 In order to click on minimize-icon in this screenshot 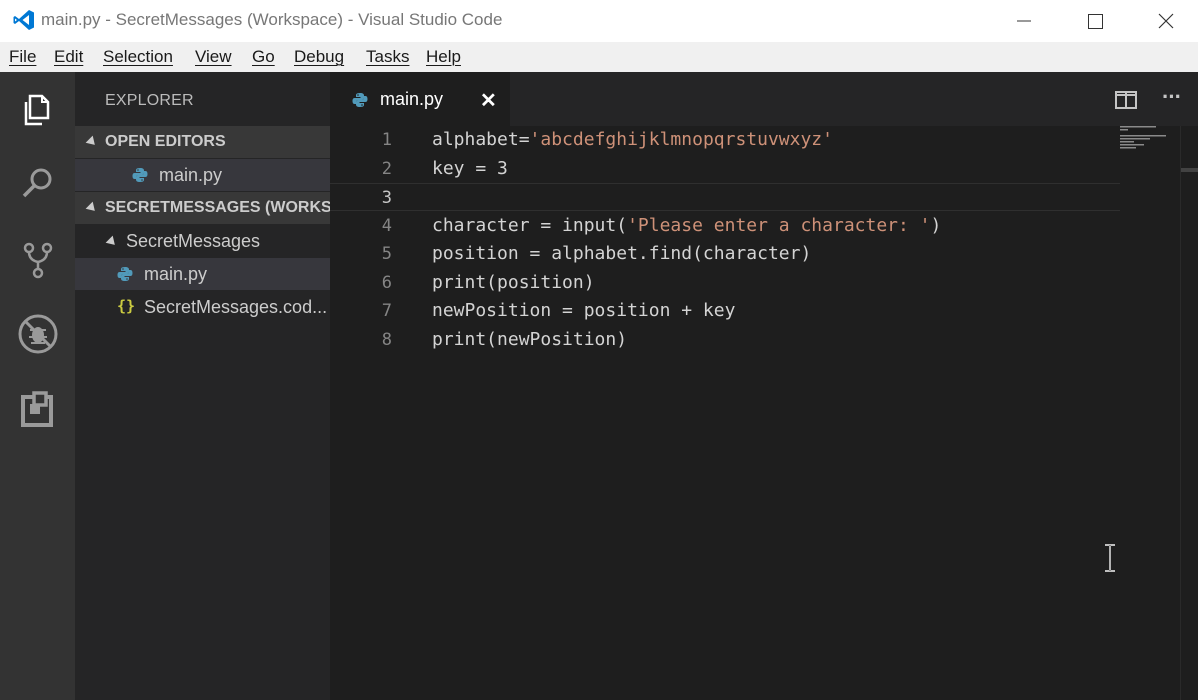, I will do `click(1024, 21)`.